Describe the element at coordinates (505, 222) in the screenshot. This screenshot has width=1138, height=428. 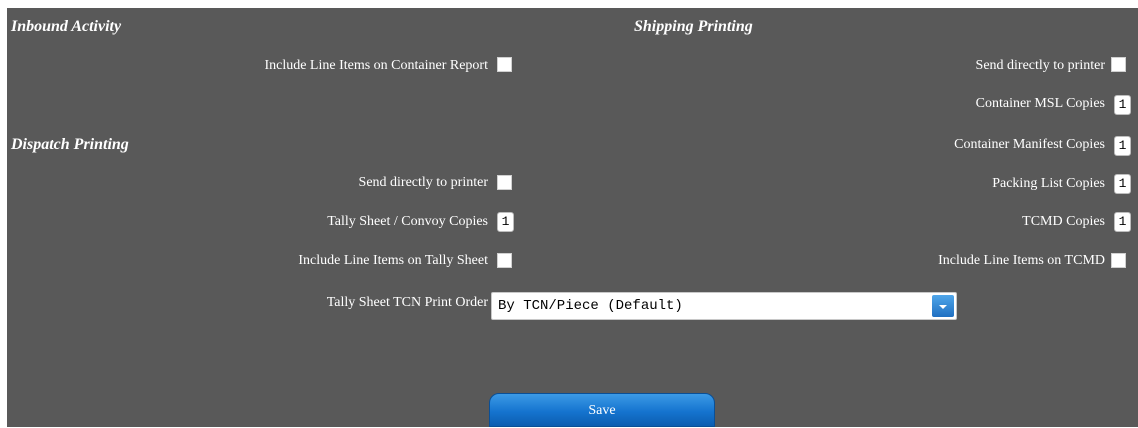
I see `tally-copies-input: 1` at that location.